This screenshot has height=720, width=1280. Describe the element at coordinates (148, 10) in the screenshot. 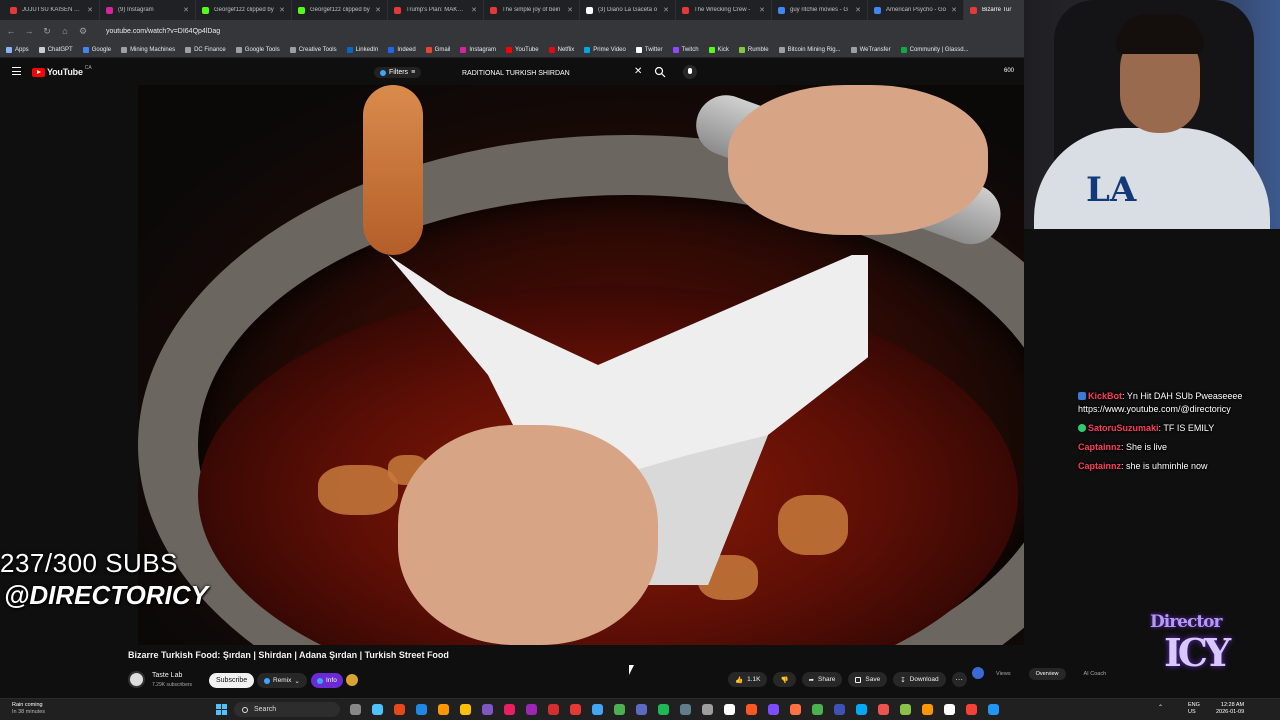

I see `browser-tab: (9) Instagram ✕` at that location.